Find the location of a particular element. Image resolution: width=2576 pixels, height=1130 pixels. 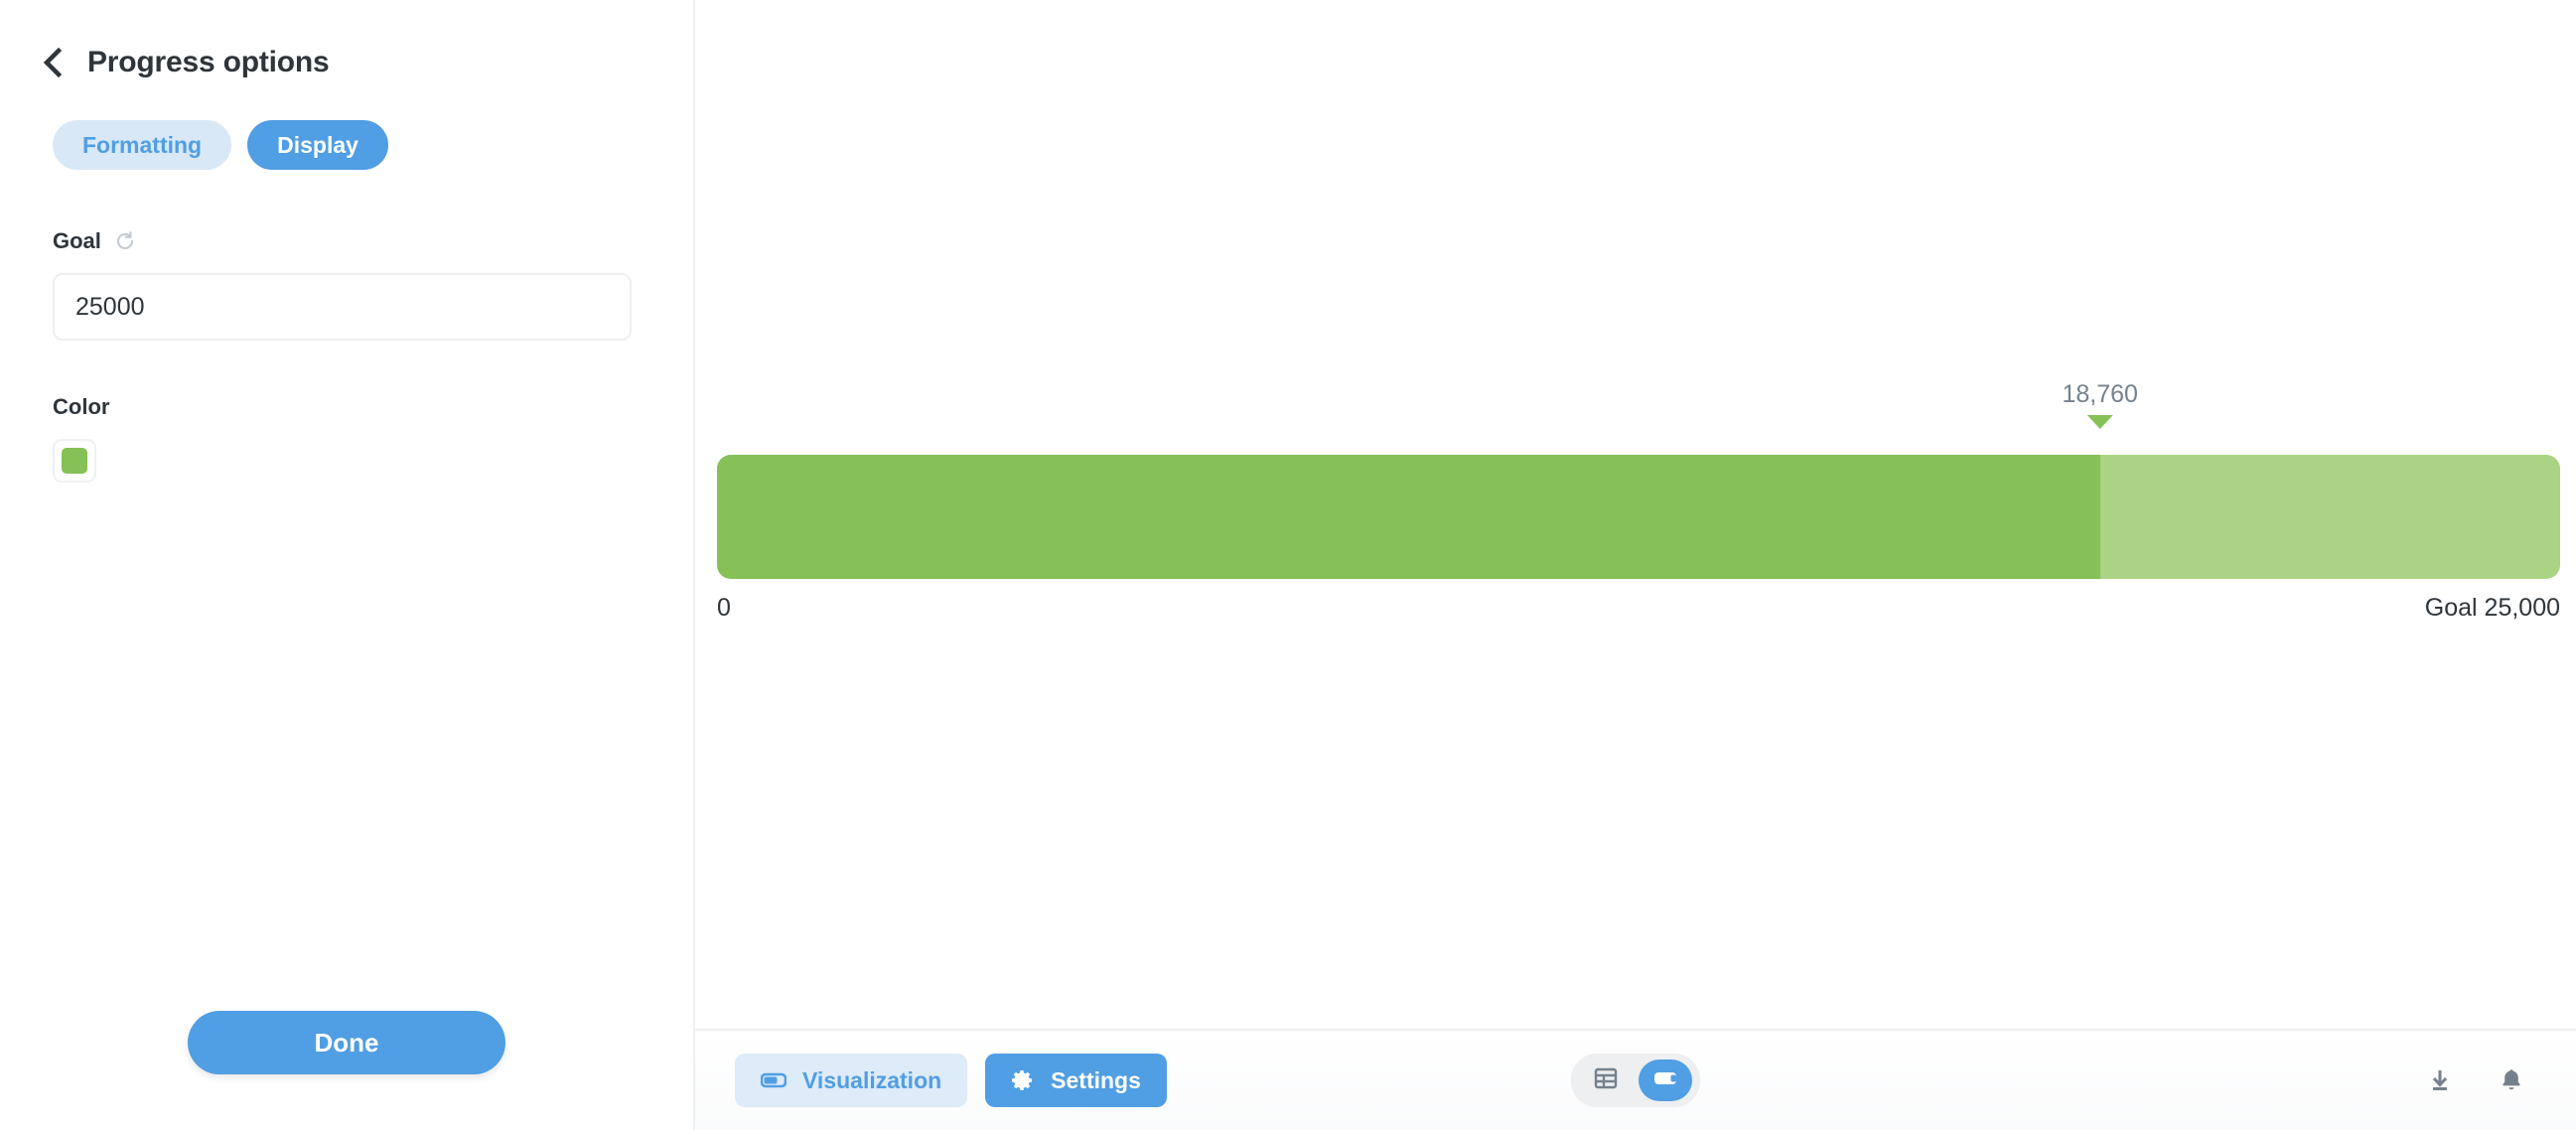

view-toggle-group is located at coordinates (1636, 1081).